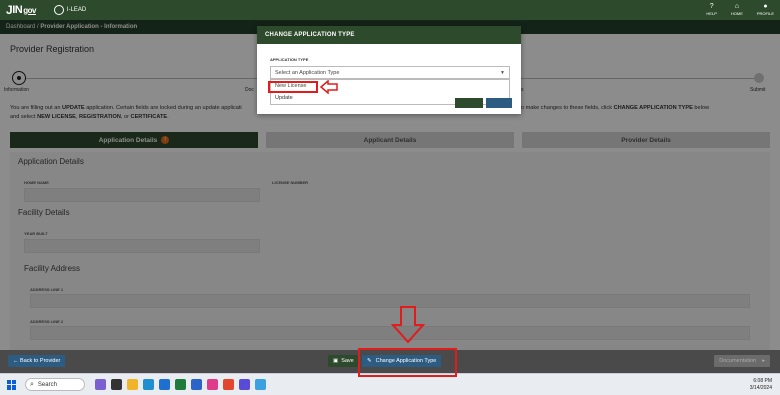  What do you see at coordinates (469, 103) in the screenshot?
I see `modal-confirm-button` at bounding box center [469, 103].